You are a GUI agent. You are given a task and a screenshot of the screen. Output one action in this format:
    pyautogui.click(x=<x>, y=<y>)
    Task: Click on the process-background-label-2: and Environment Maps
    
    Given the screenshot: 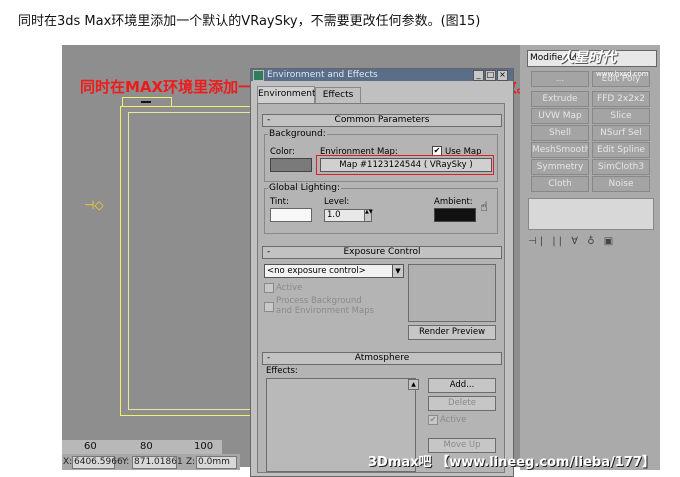 What is the action you would take?
    pyautogui.click(x=325, y=311)
    